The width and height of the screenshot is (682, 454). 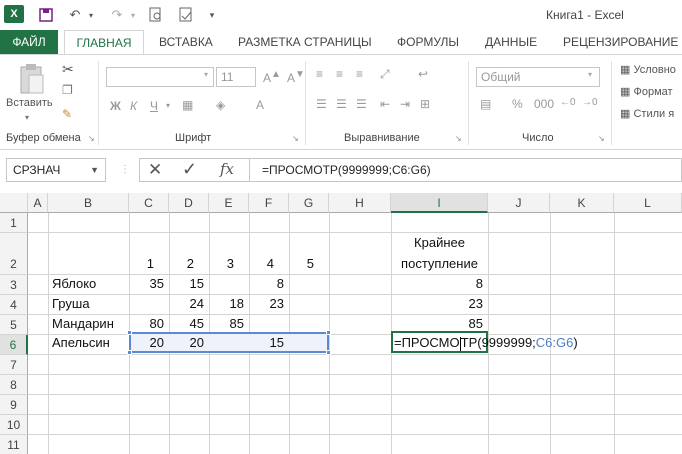 What do you see at coordinates (67, 114) in the screenshot?
I see `format-painter-icon: ✎` at bounding box center [67, 114].